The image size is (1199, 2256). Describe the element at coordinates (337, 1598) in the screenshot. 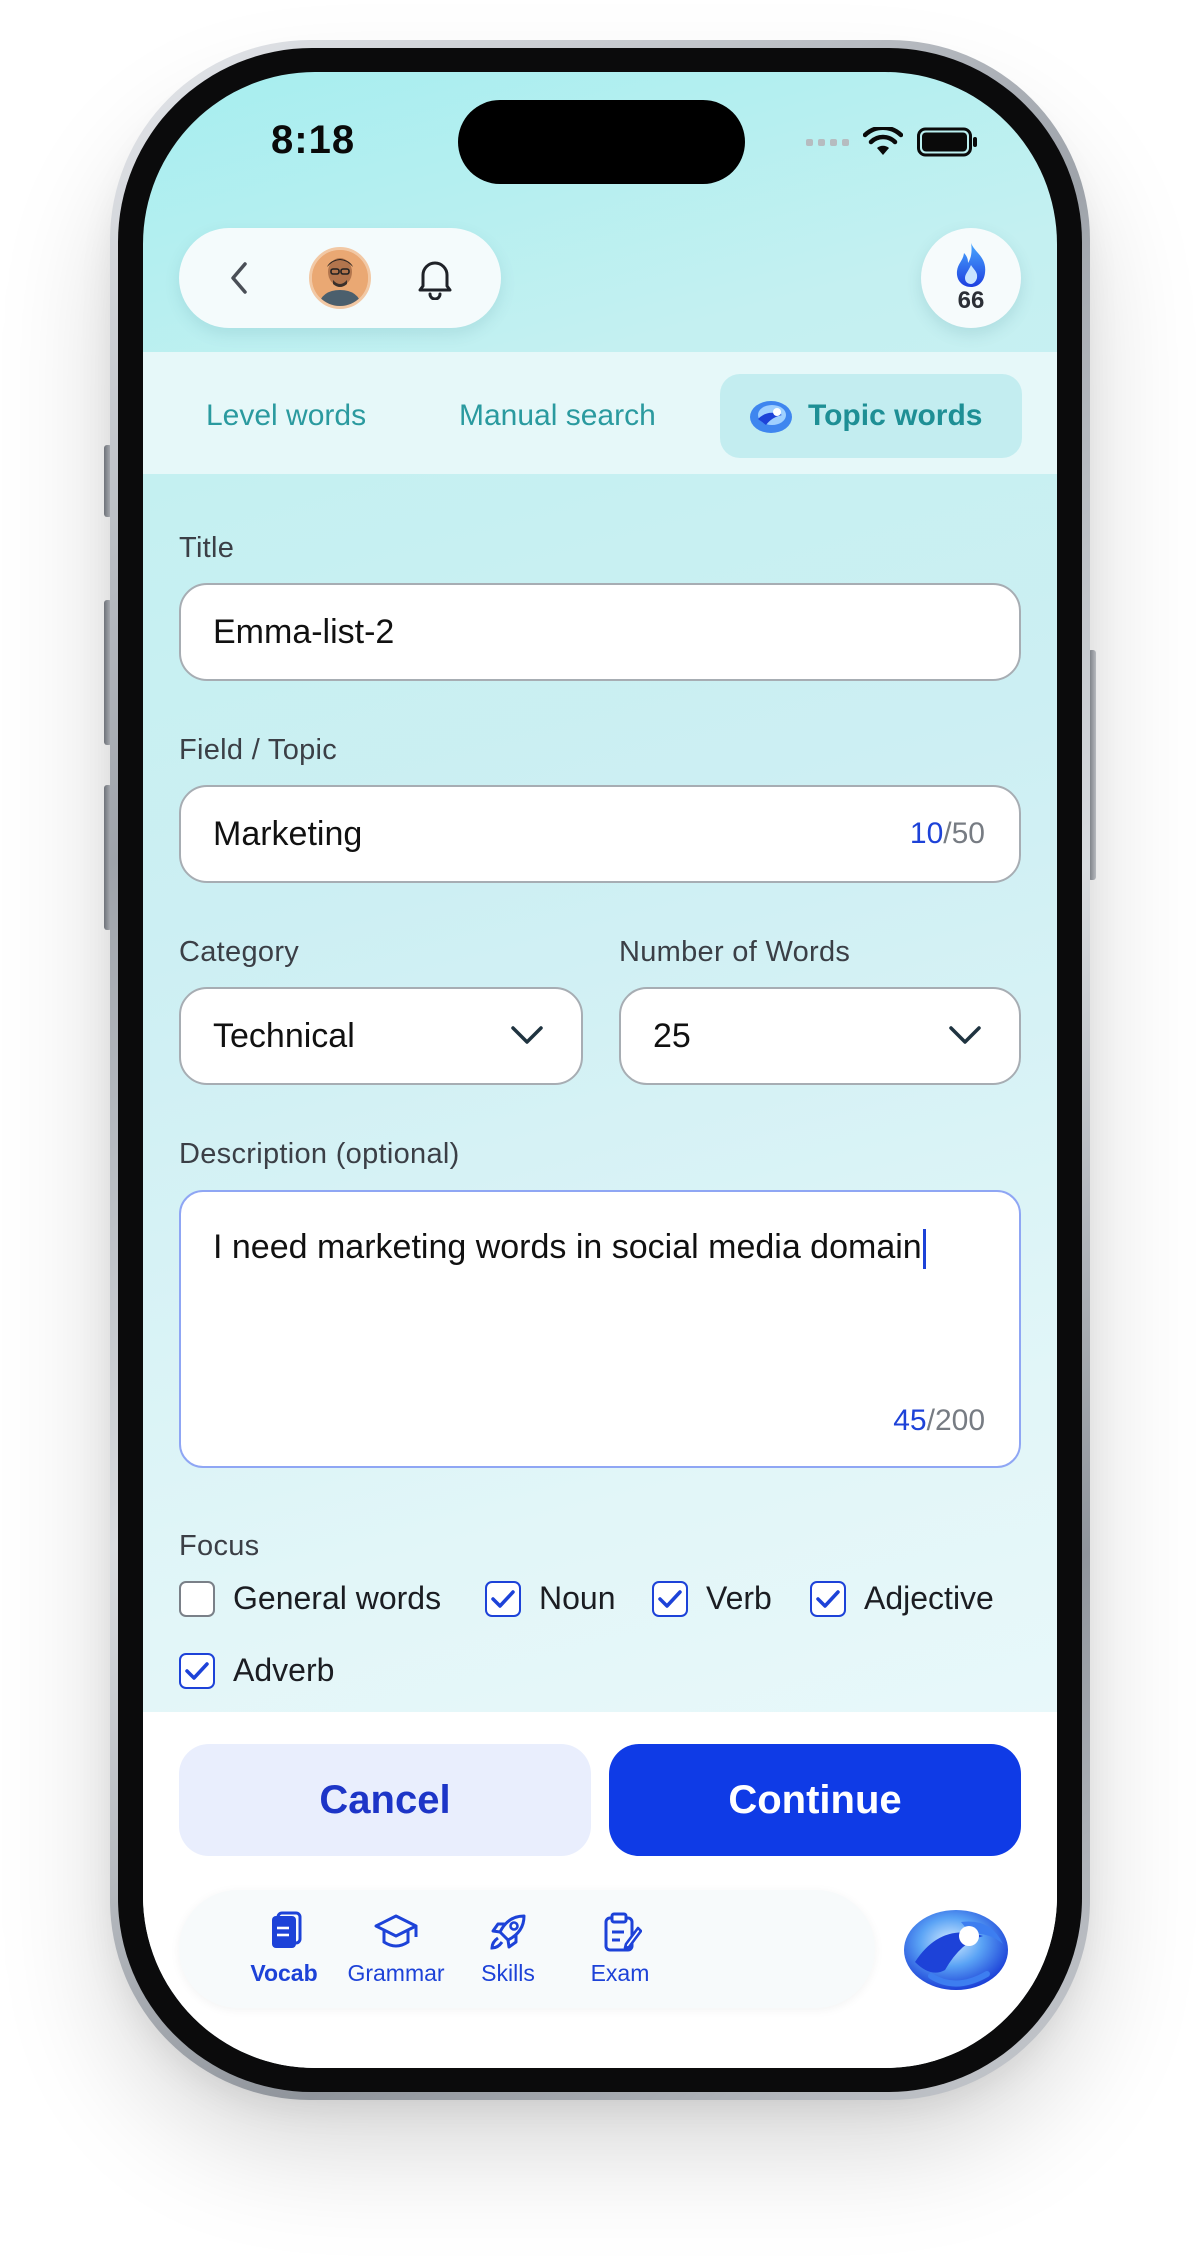

I see `focus-option-label: General words` at that location.